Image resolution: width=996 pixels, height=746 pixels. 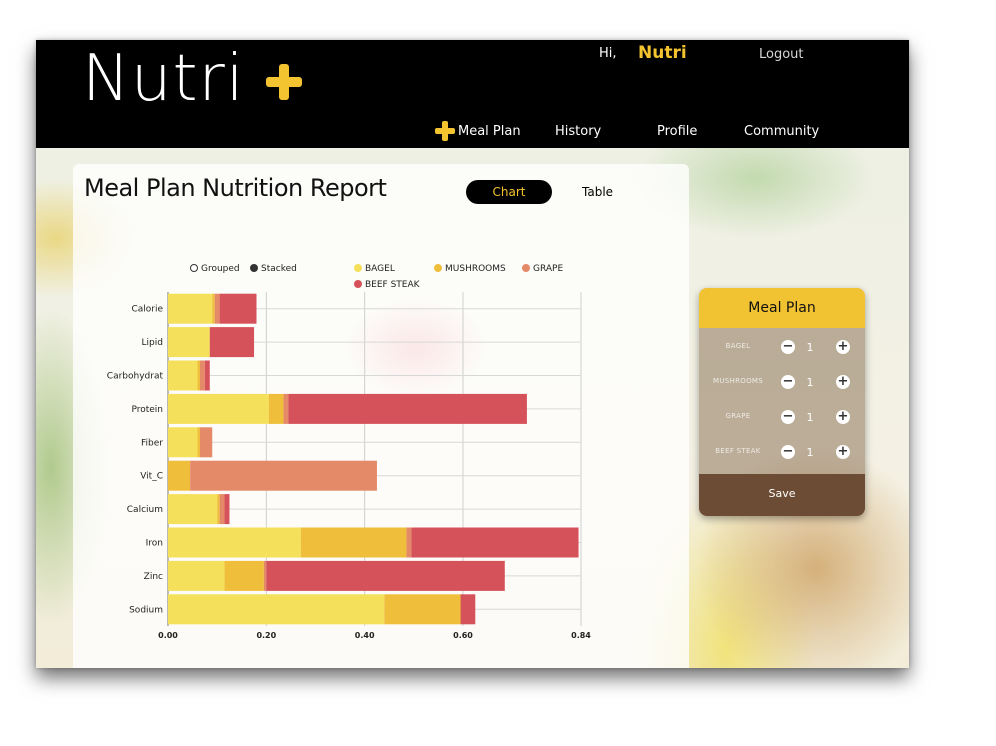 What do you see at coordinates (548, 269) in the screenshot?
I see `legend-label: GRAPE` at bounding box center [548, 269].